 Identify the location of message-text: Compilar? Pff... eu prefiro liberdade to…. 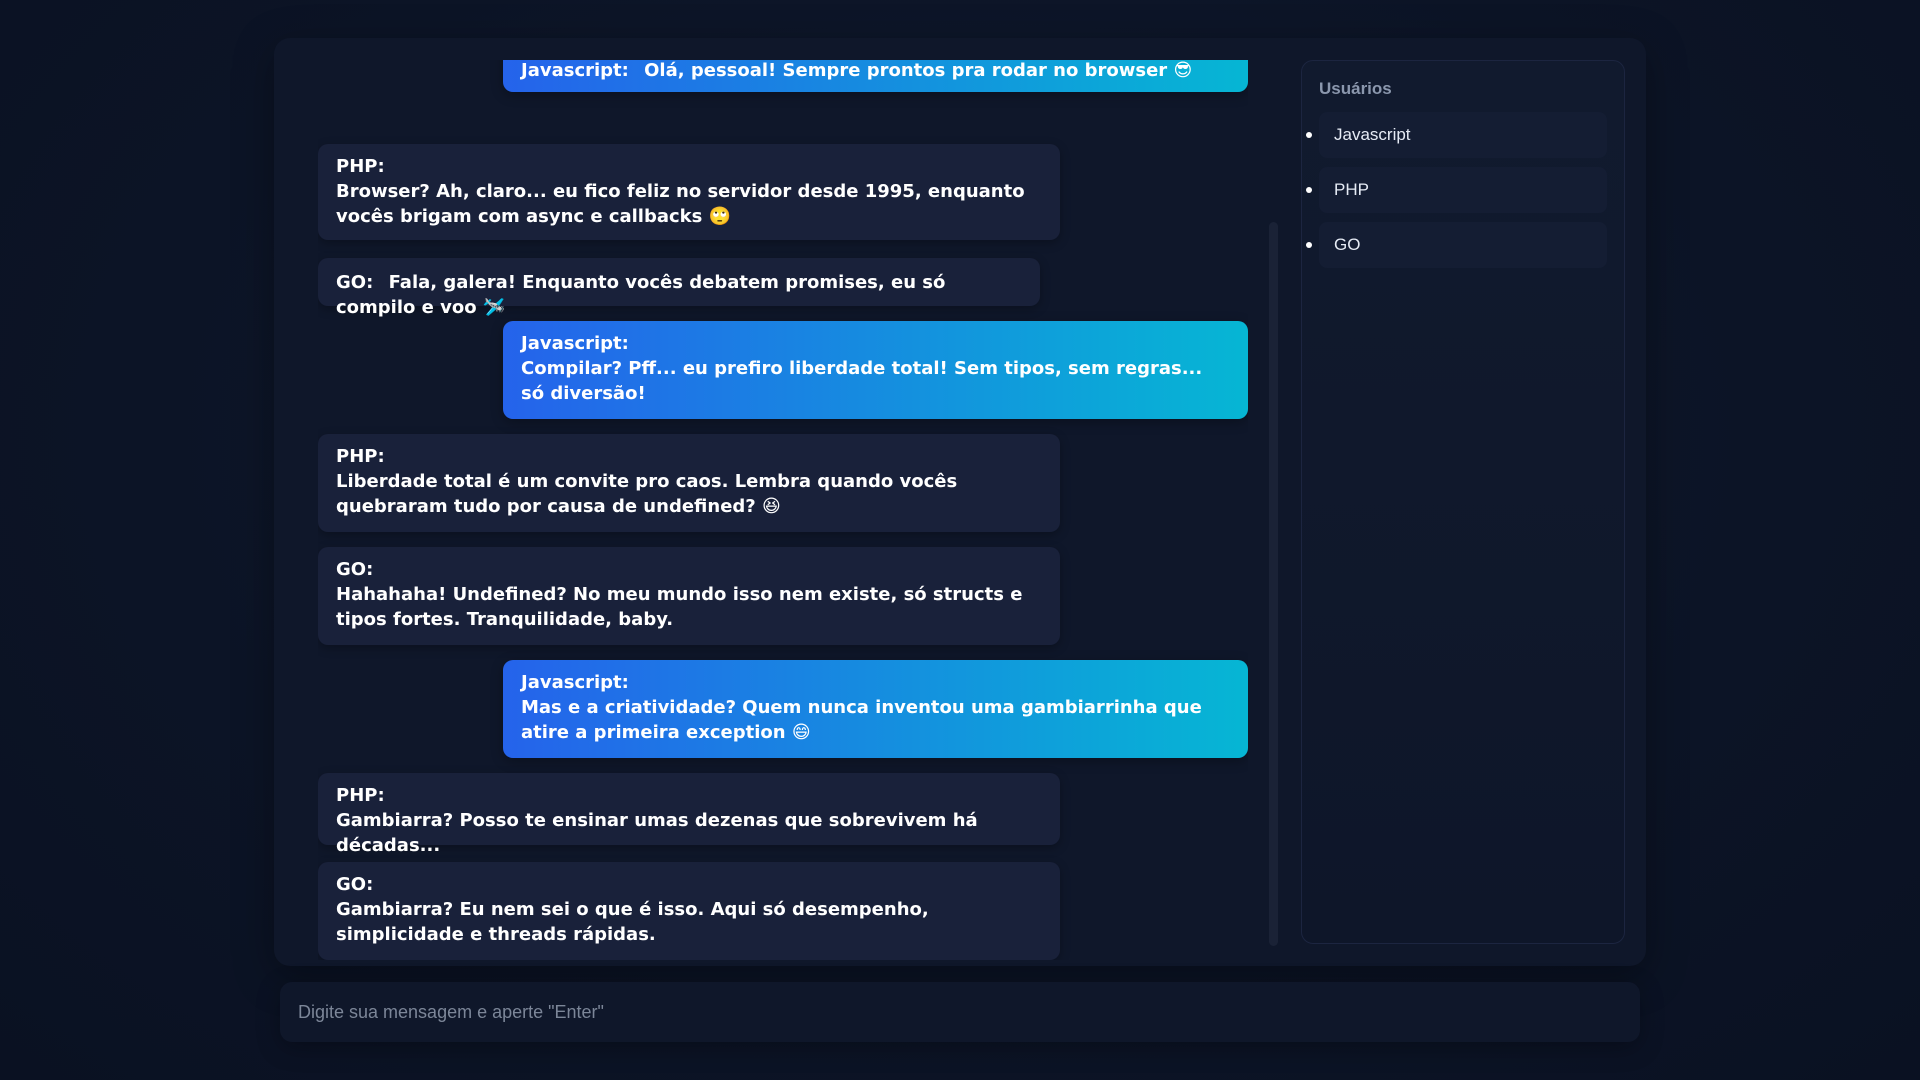
(862, 381).